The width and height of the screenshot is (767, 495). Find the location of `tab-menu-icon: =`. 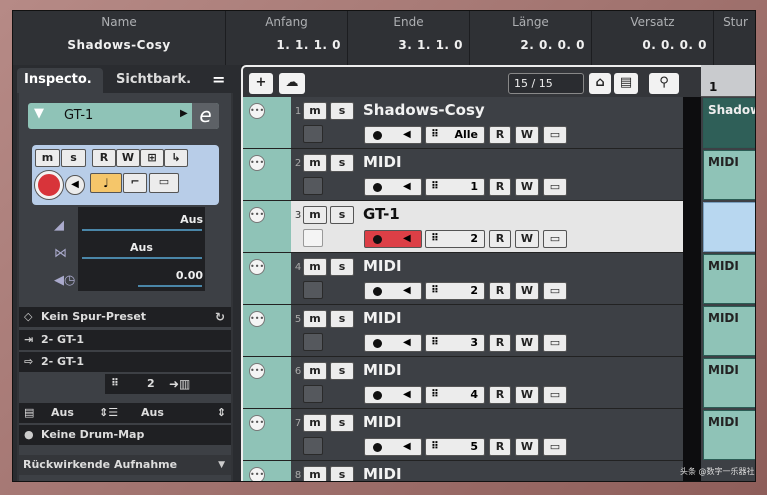

tab-menu-icon: = is located at coordinates (217, 80).